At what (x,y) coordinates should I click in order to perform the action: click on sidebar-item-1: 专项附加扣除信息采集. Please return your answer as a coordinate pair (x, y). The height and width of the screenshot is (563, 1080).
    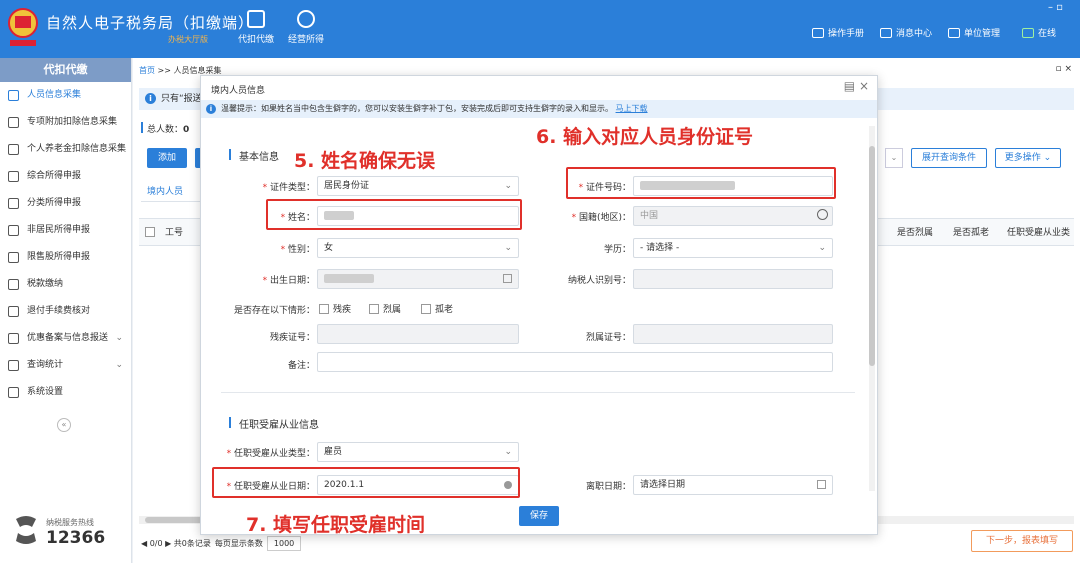
    Looking at the image, I should click on (65, 122).